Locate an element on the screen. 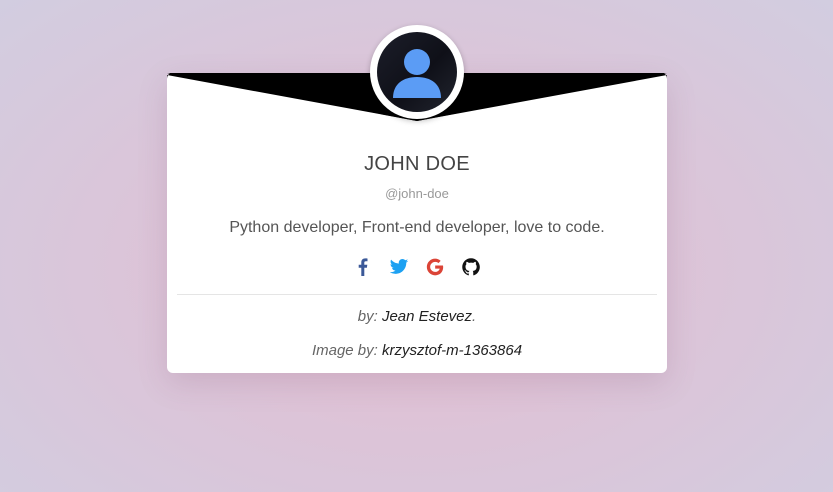 The image size is (833, 492). github-icon is located at coordinates (471, 267).